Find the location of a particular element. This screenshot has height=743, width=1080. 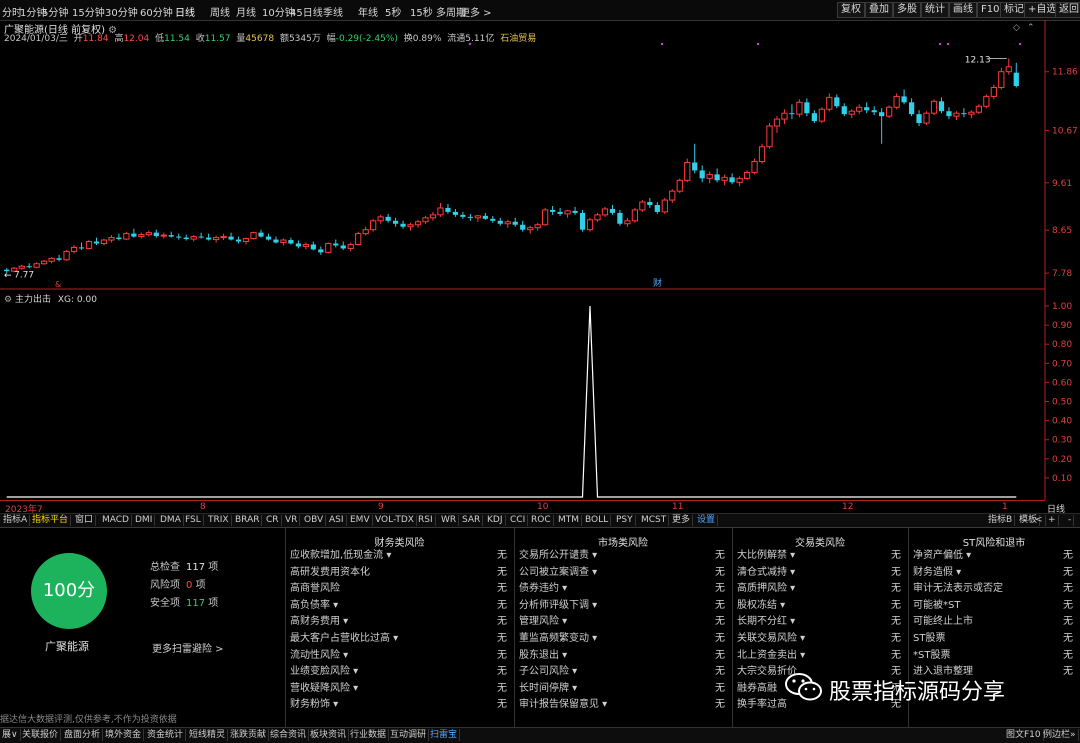

bottom-right-0: 图文F10 is located at coordinates (1024, 735).